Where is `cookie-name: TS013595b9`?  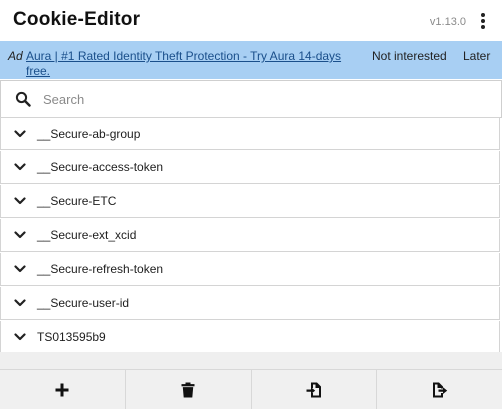 cookie-name: TS013595b9 is located at coordinates (71, 337).